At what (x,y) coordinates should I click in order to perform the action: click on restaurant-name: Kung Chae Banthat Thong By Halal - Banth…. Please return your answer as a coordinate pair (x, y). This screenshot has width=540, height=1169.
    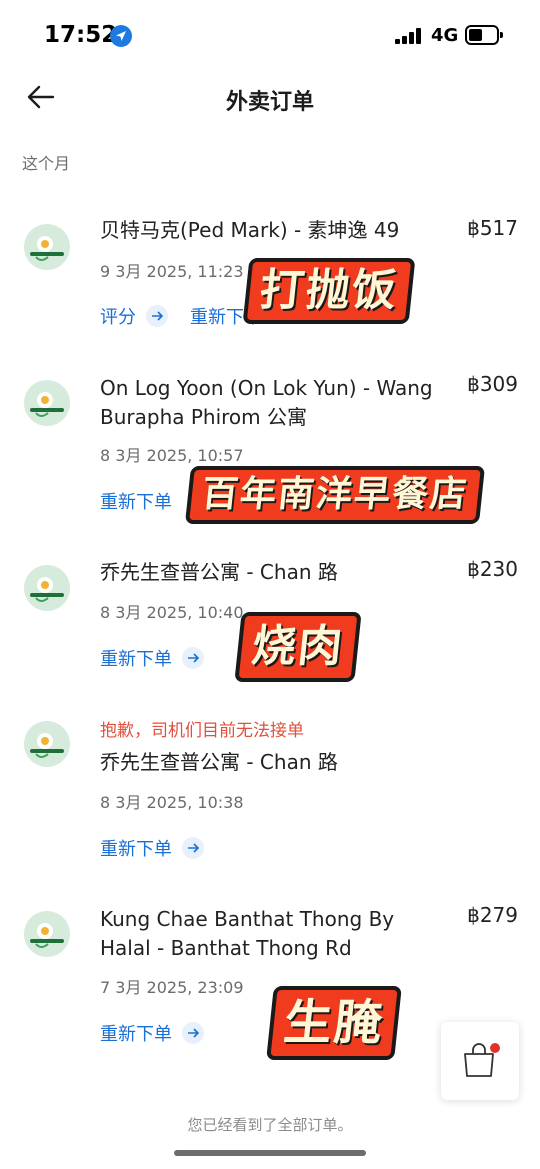
    Looking at the image, I should click on (247, 933).